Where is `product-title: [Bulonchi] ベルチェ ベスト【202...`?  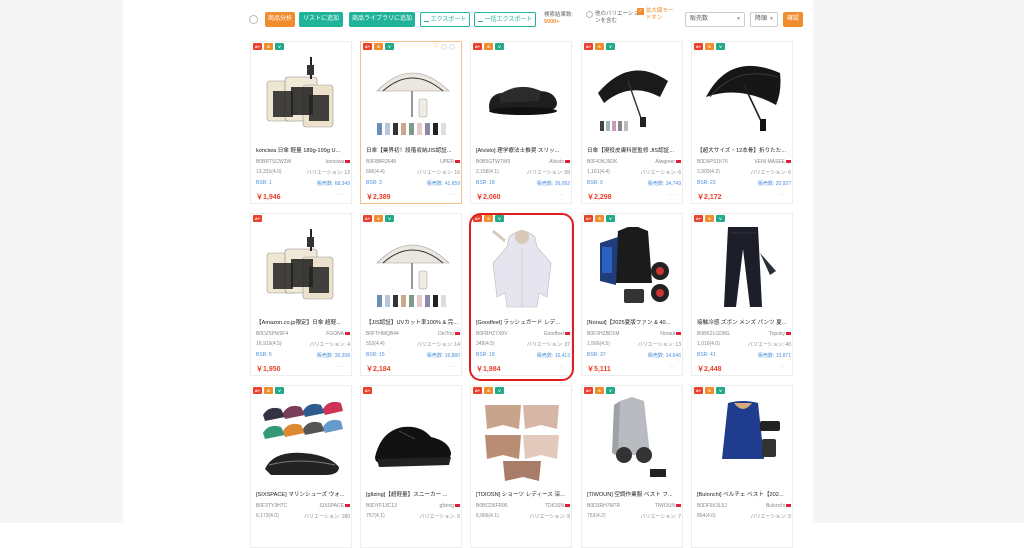
product-title: [Bulonchi] ベルチェ ベスト【202... is located at coordinates (744, 494).